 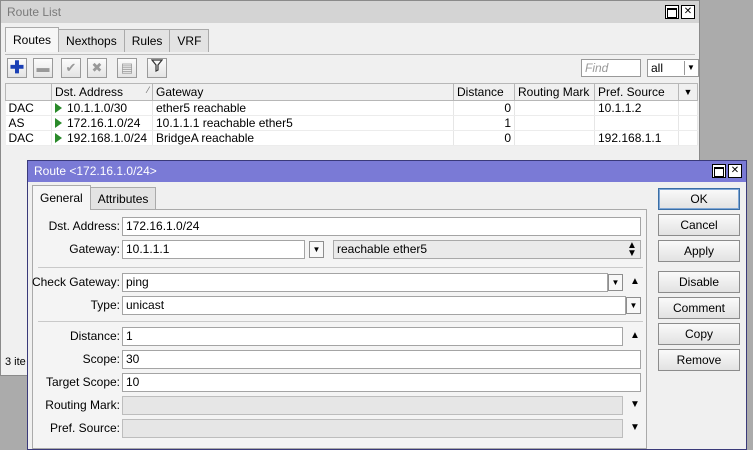 What do you see at coordinates (636, 123) in the screenshot?
I see `cell-pref` at bounding box center [636, 123].